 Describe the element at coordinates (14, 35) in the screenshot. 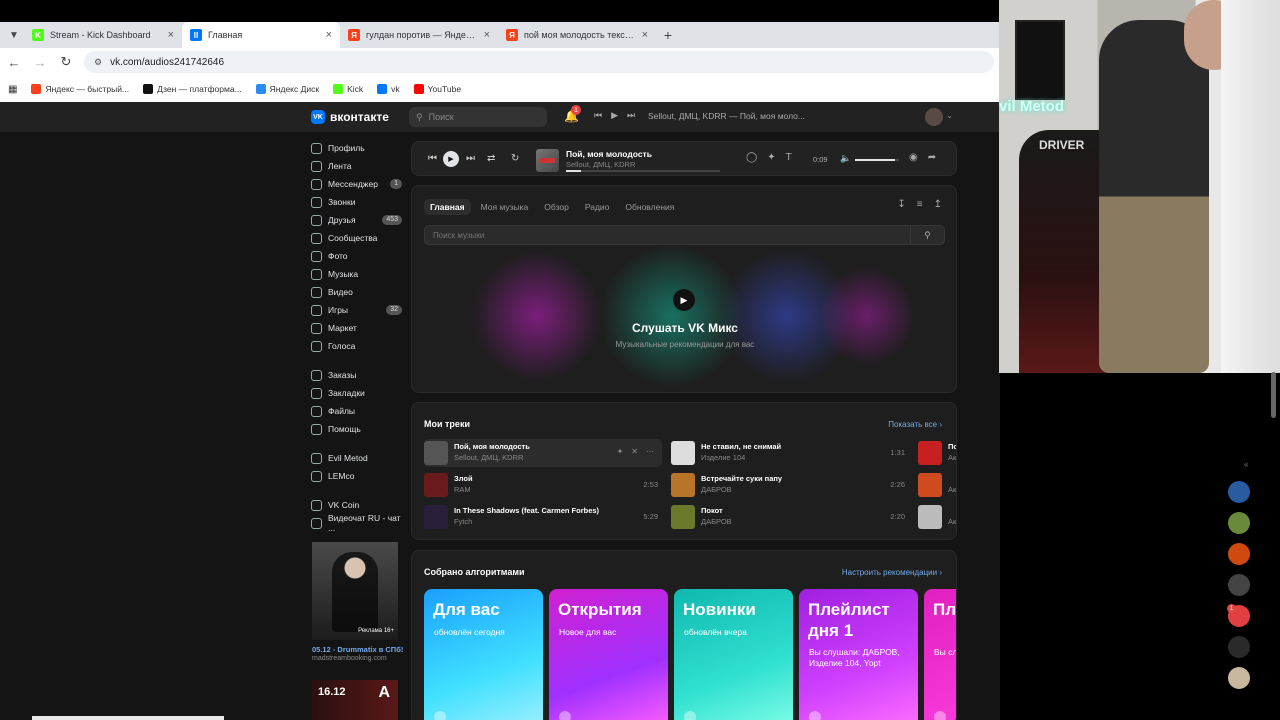

I see `tab-search-icon: ▼` at that location.